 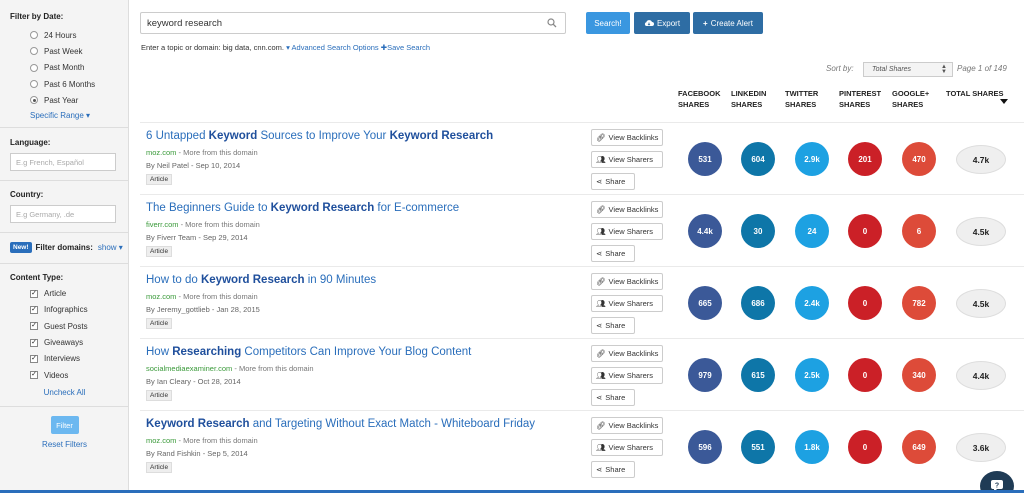 I want to click on content-type-option: ✓ Infographics, so click(x=69, y=310).